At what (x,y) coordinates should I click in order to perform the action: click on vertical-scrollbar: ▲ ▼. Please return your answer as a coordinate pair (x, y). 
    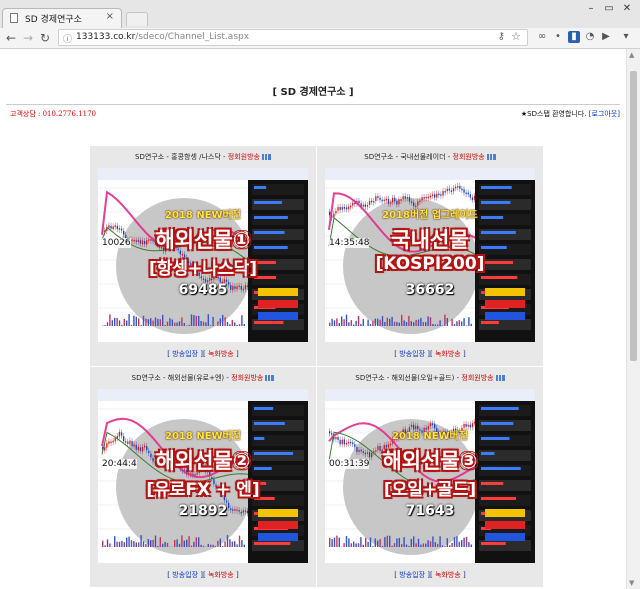
    Looking at the image, I should click on (633, 319).